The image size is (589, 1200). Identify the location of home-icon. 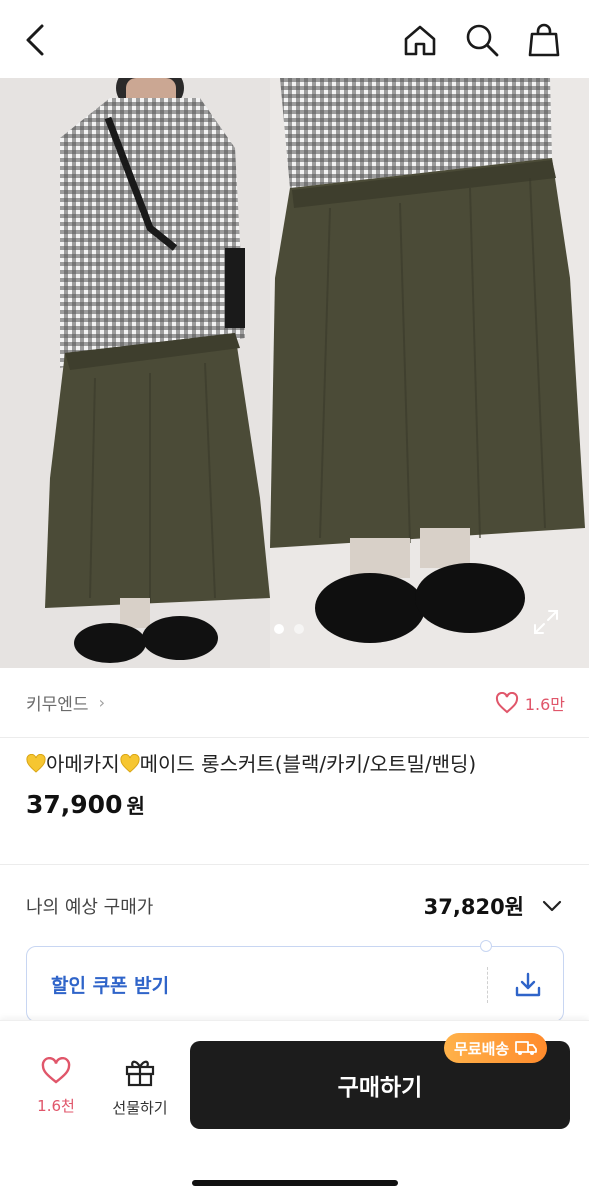
(420, 40).